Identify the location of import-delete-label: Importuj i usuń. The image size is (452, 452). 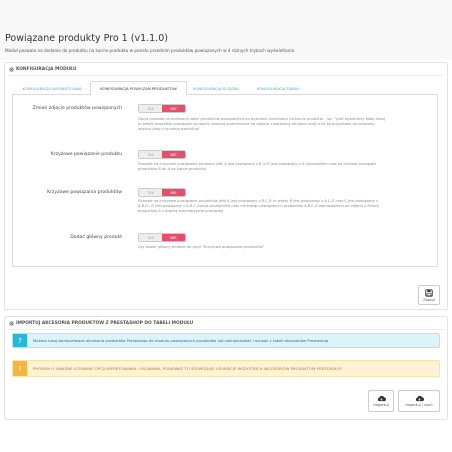
(419, 405).